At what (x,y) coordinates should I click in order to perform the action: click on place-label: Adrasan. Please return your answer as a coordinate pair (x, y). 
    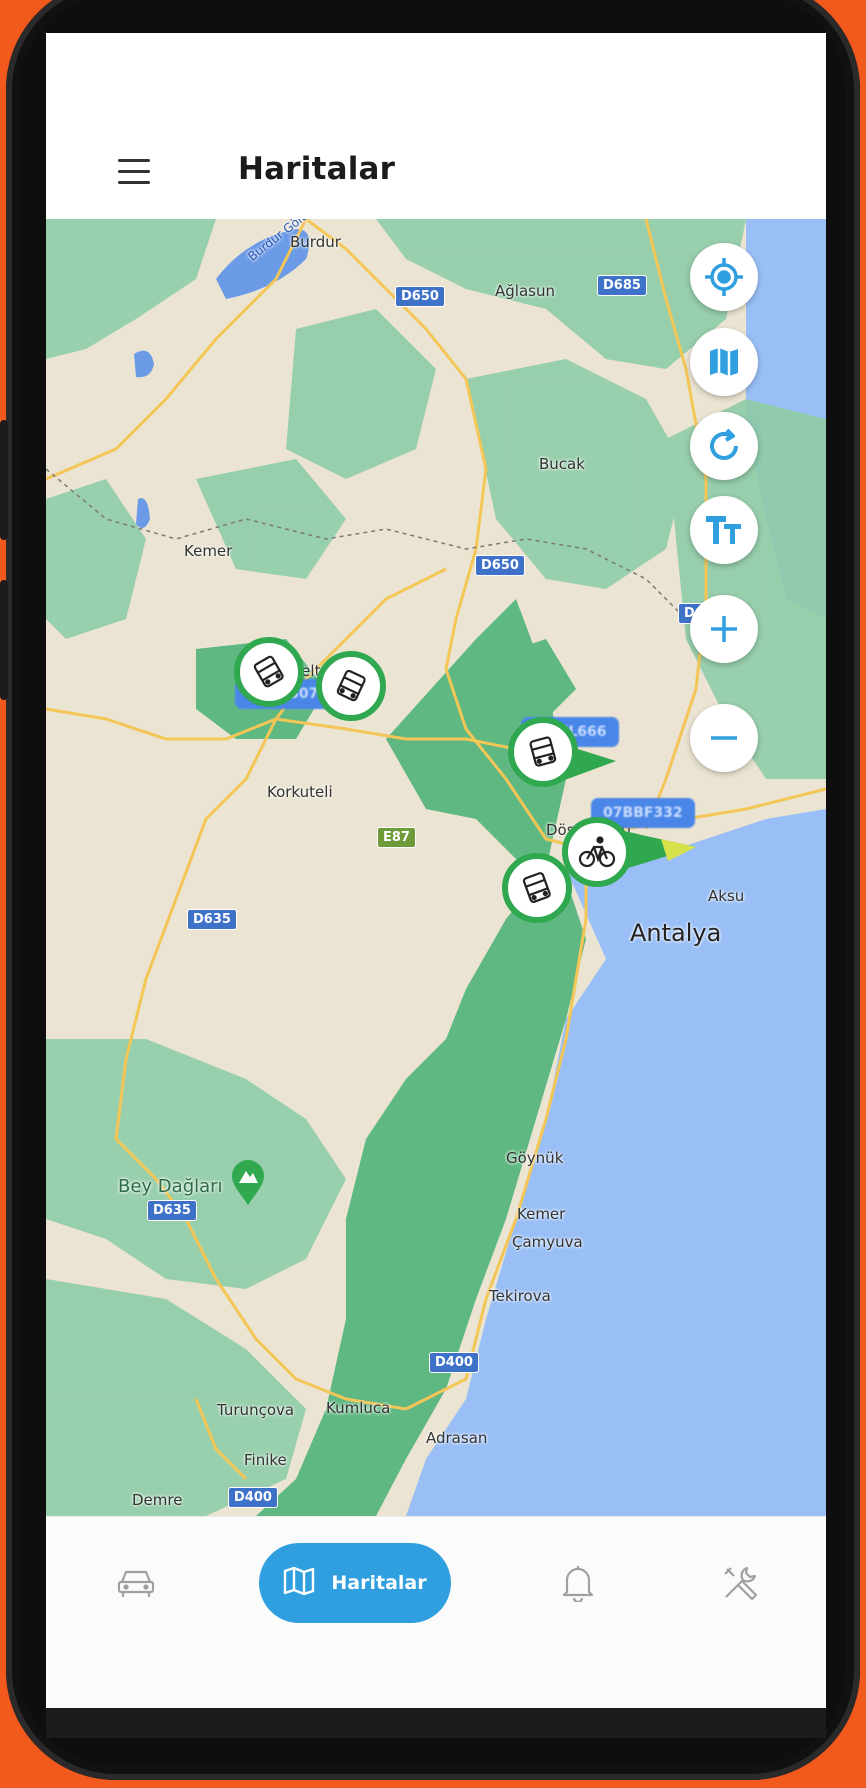
    Looking at the image, I should click on (457, 1438).